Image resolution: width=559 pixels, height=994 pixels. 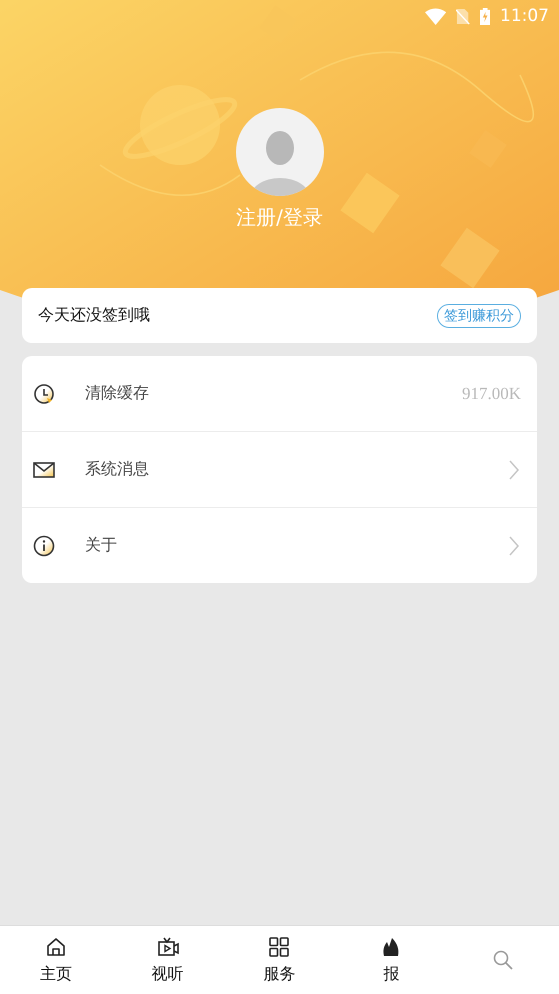 What do you see at coordinates (167, 947) in the screenshot?
I see `video-icon` at bounding box center [167, 947].